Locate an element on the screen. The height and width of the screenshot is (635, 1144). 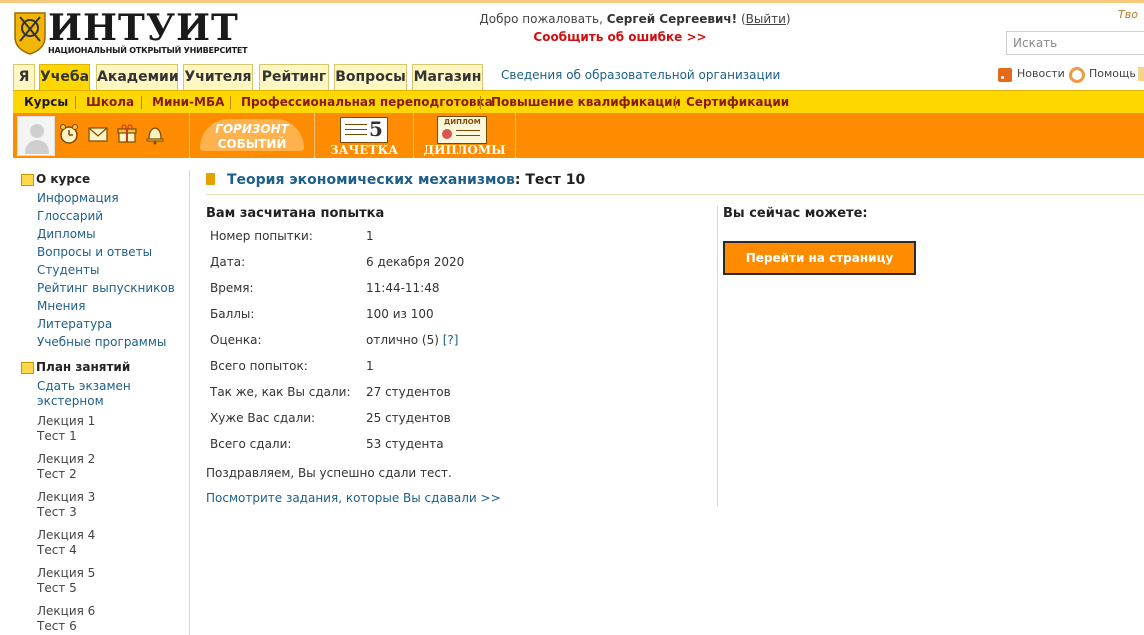
tab-voprosy: Вопросы is located at coordinates (370, 77).